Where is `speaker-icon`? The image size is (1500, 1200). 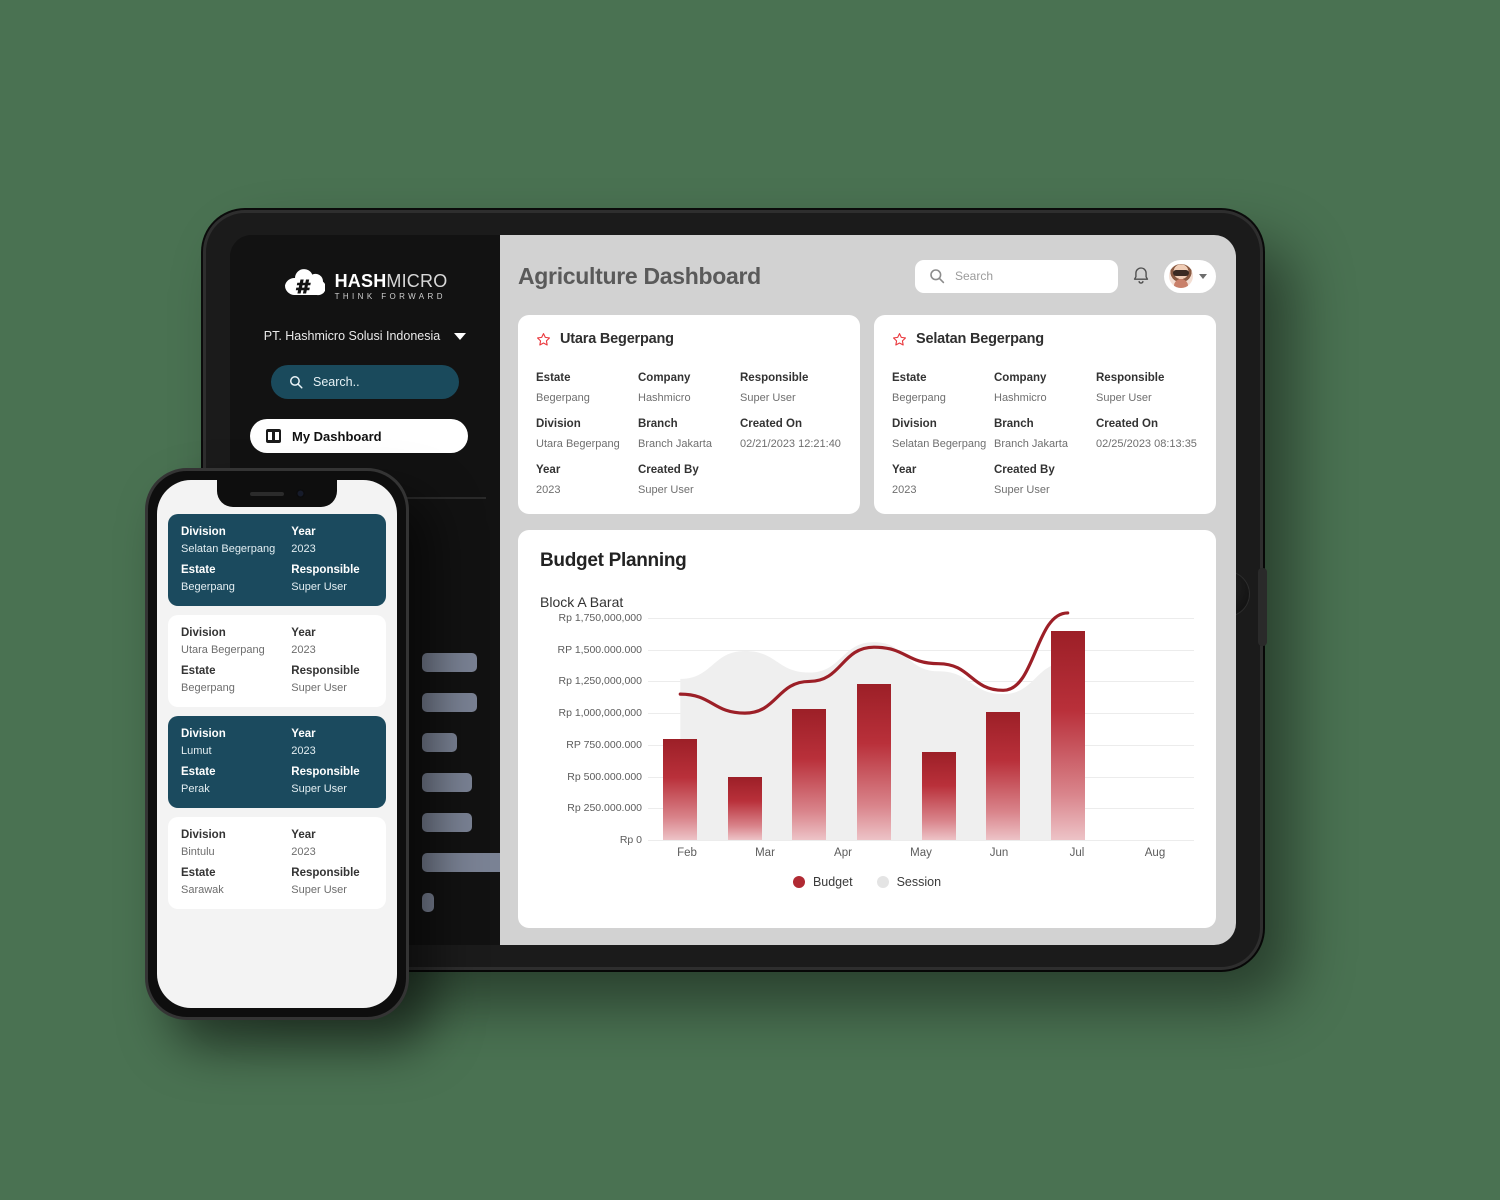
speaker-icon is located at coordinates (266, 493).